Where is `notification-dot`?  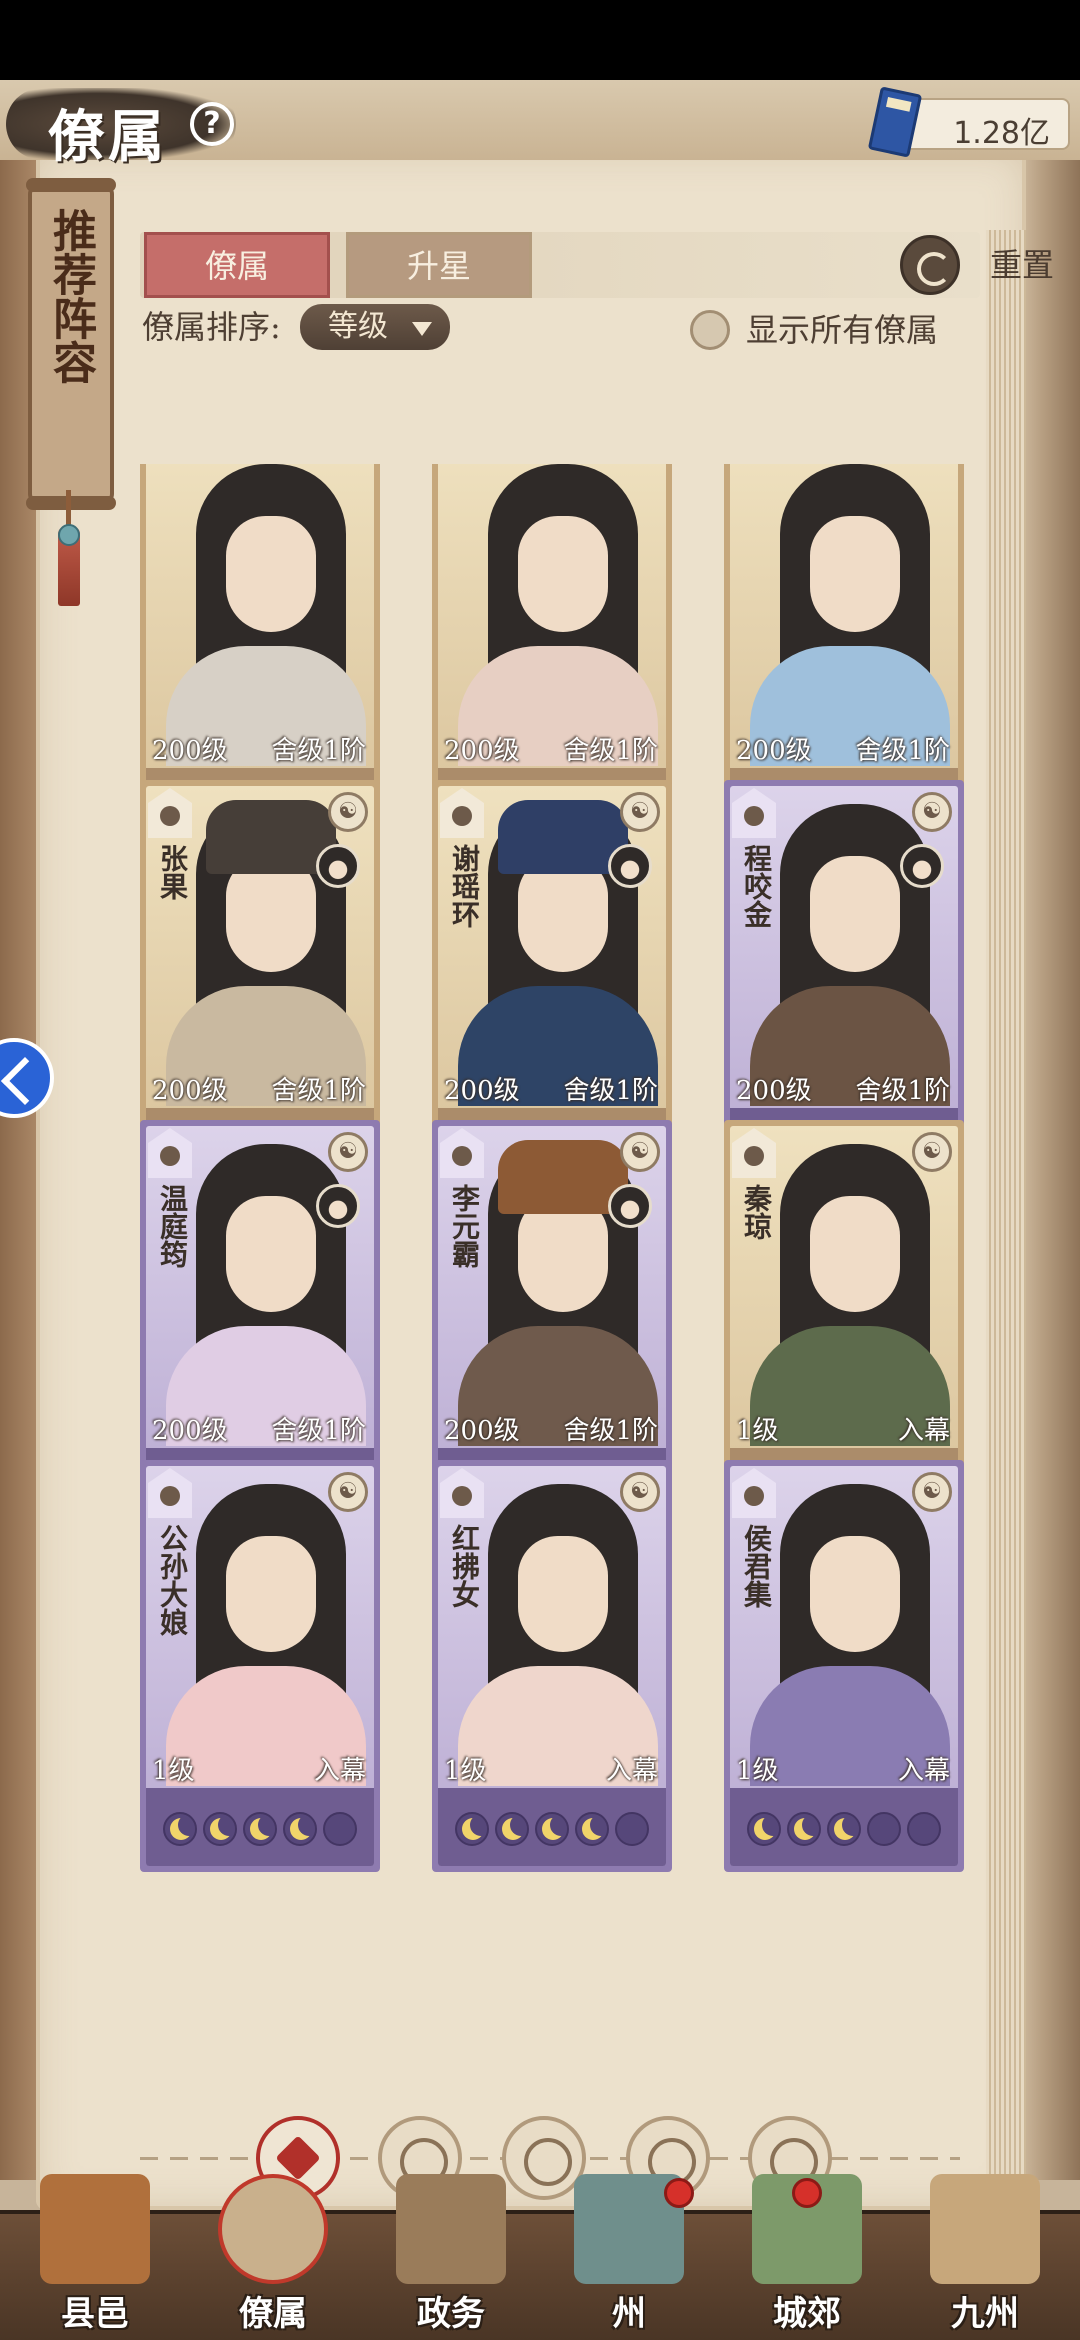
notification-dot is located at coordinates (679, 2193).